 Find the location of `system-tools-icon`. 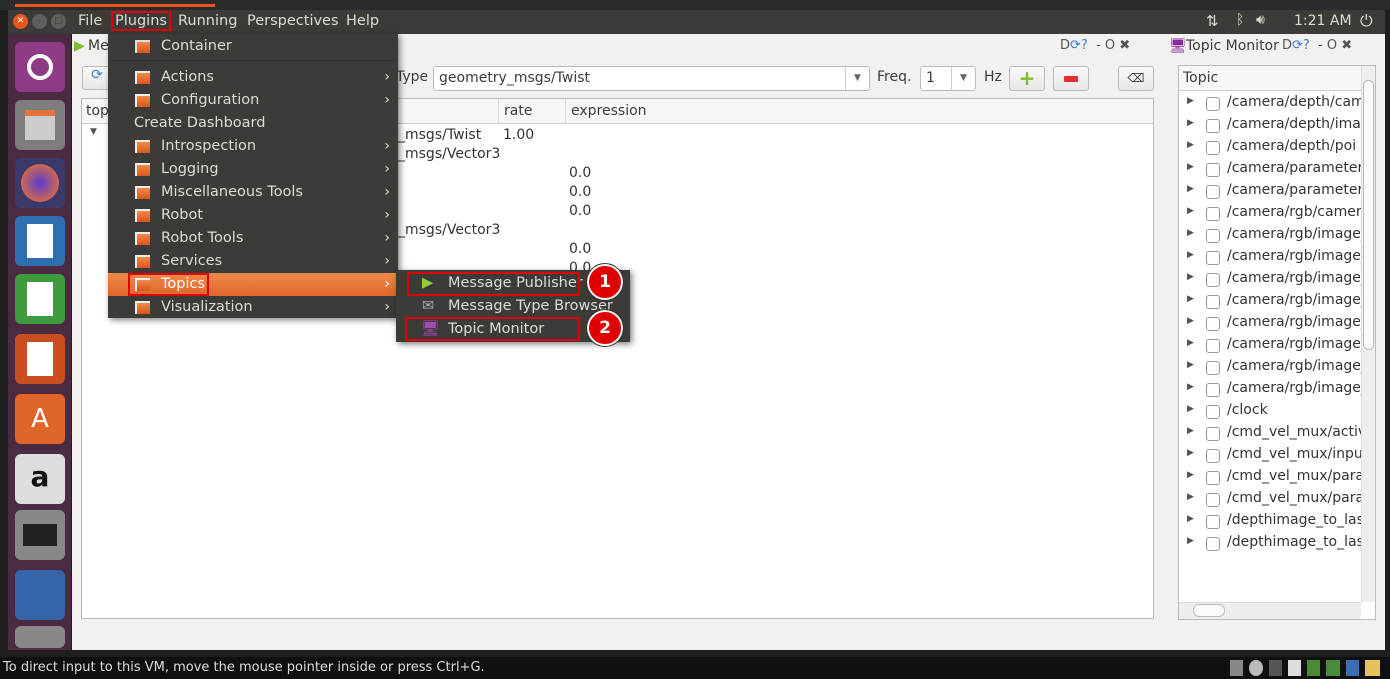

system-tools-icon is located at coordinates (40, 535).